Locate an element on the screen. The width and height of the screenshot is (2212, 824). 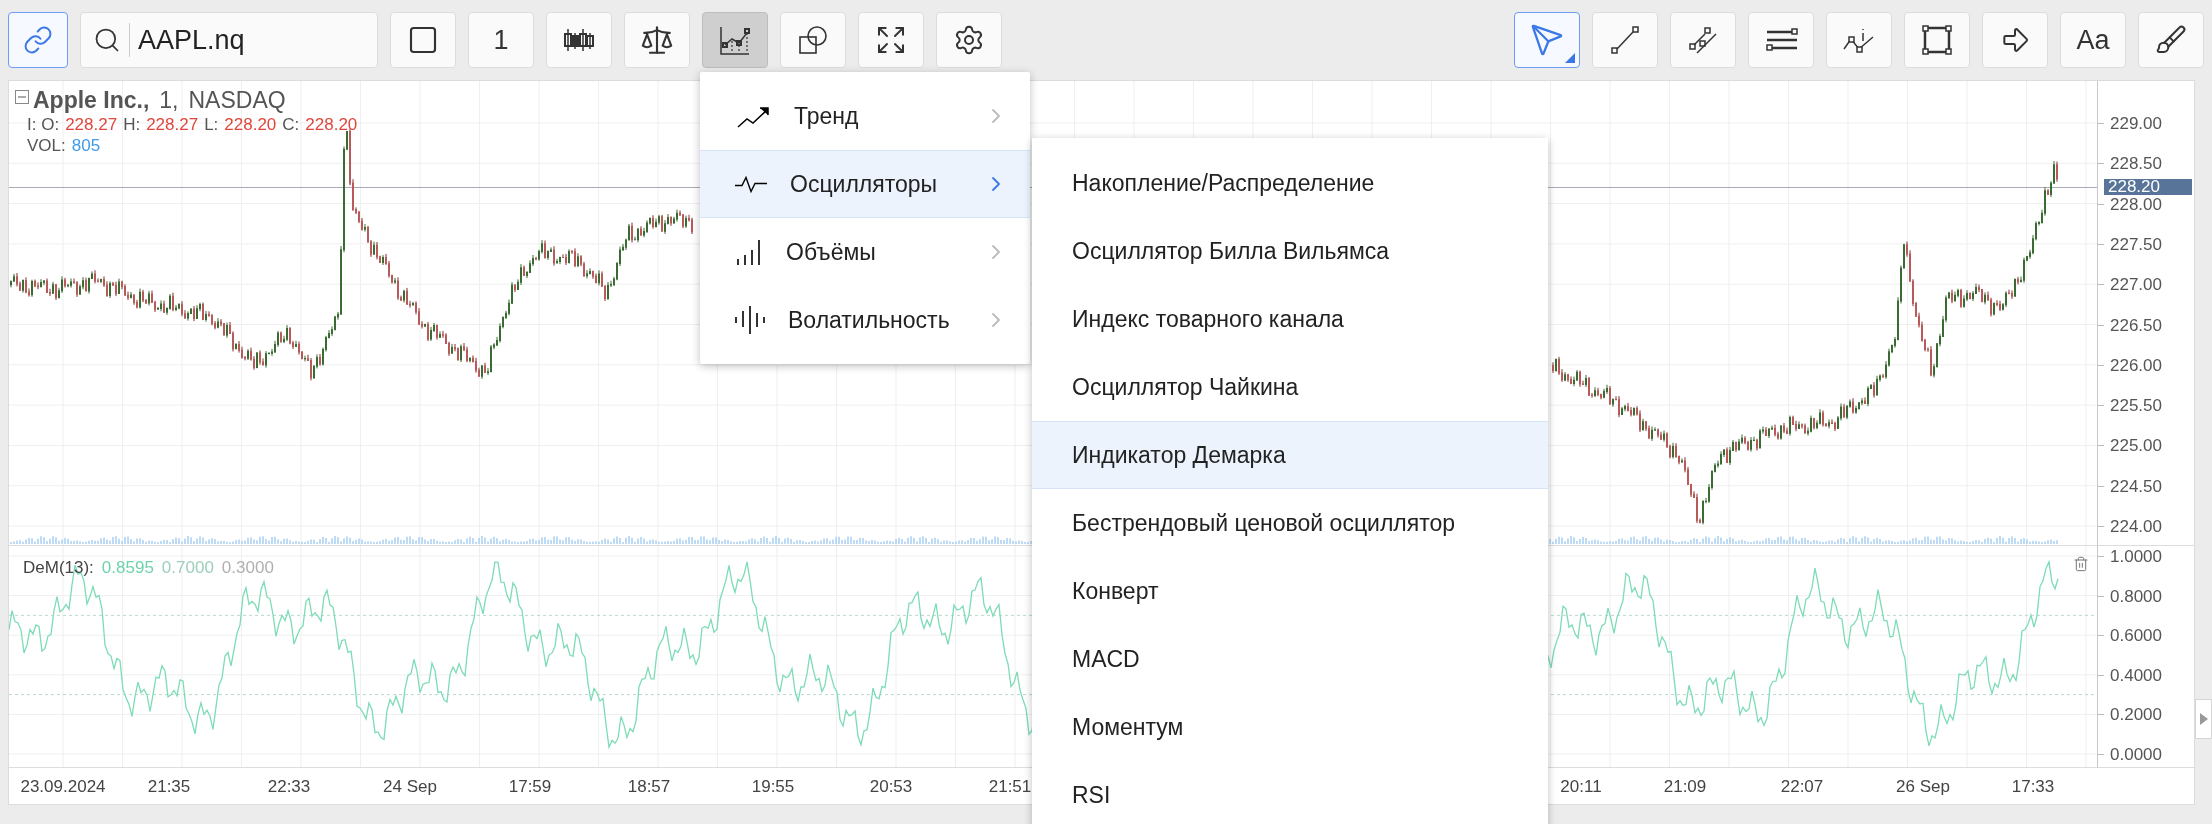
scales-button is located at coordinates (657, 40).